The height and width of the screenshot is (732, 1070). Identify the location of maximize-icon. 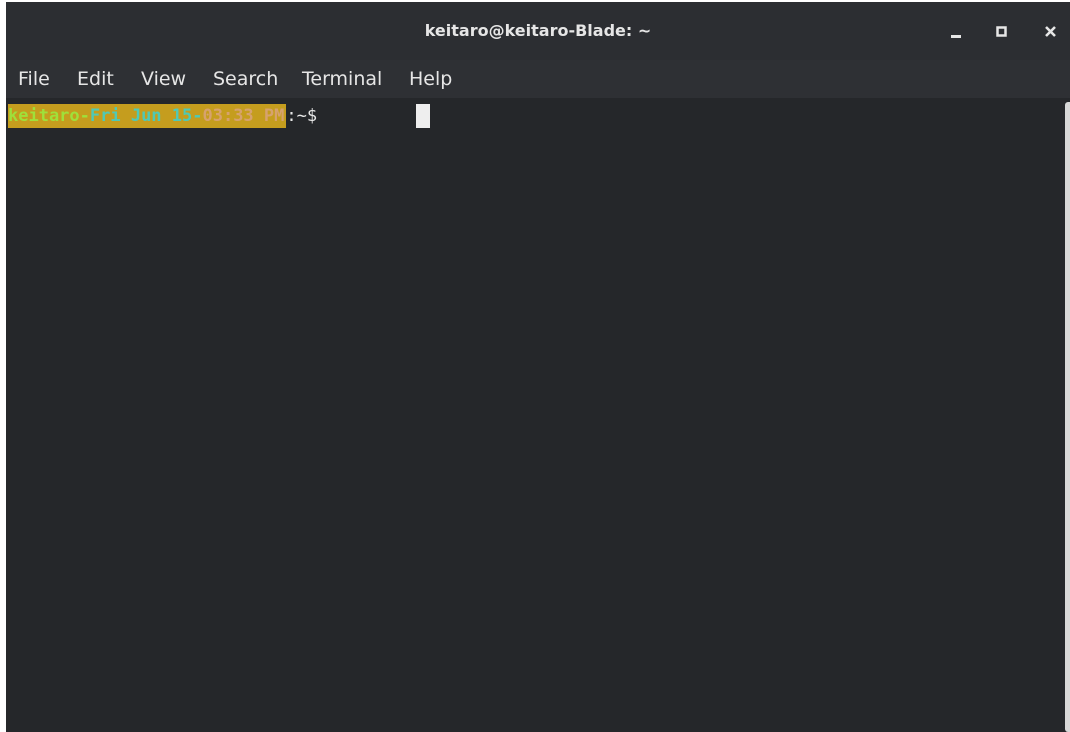
(1001, 31).